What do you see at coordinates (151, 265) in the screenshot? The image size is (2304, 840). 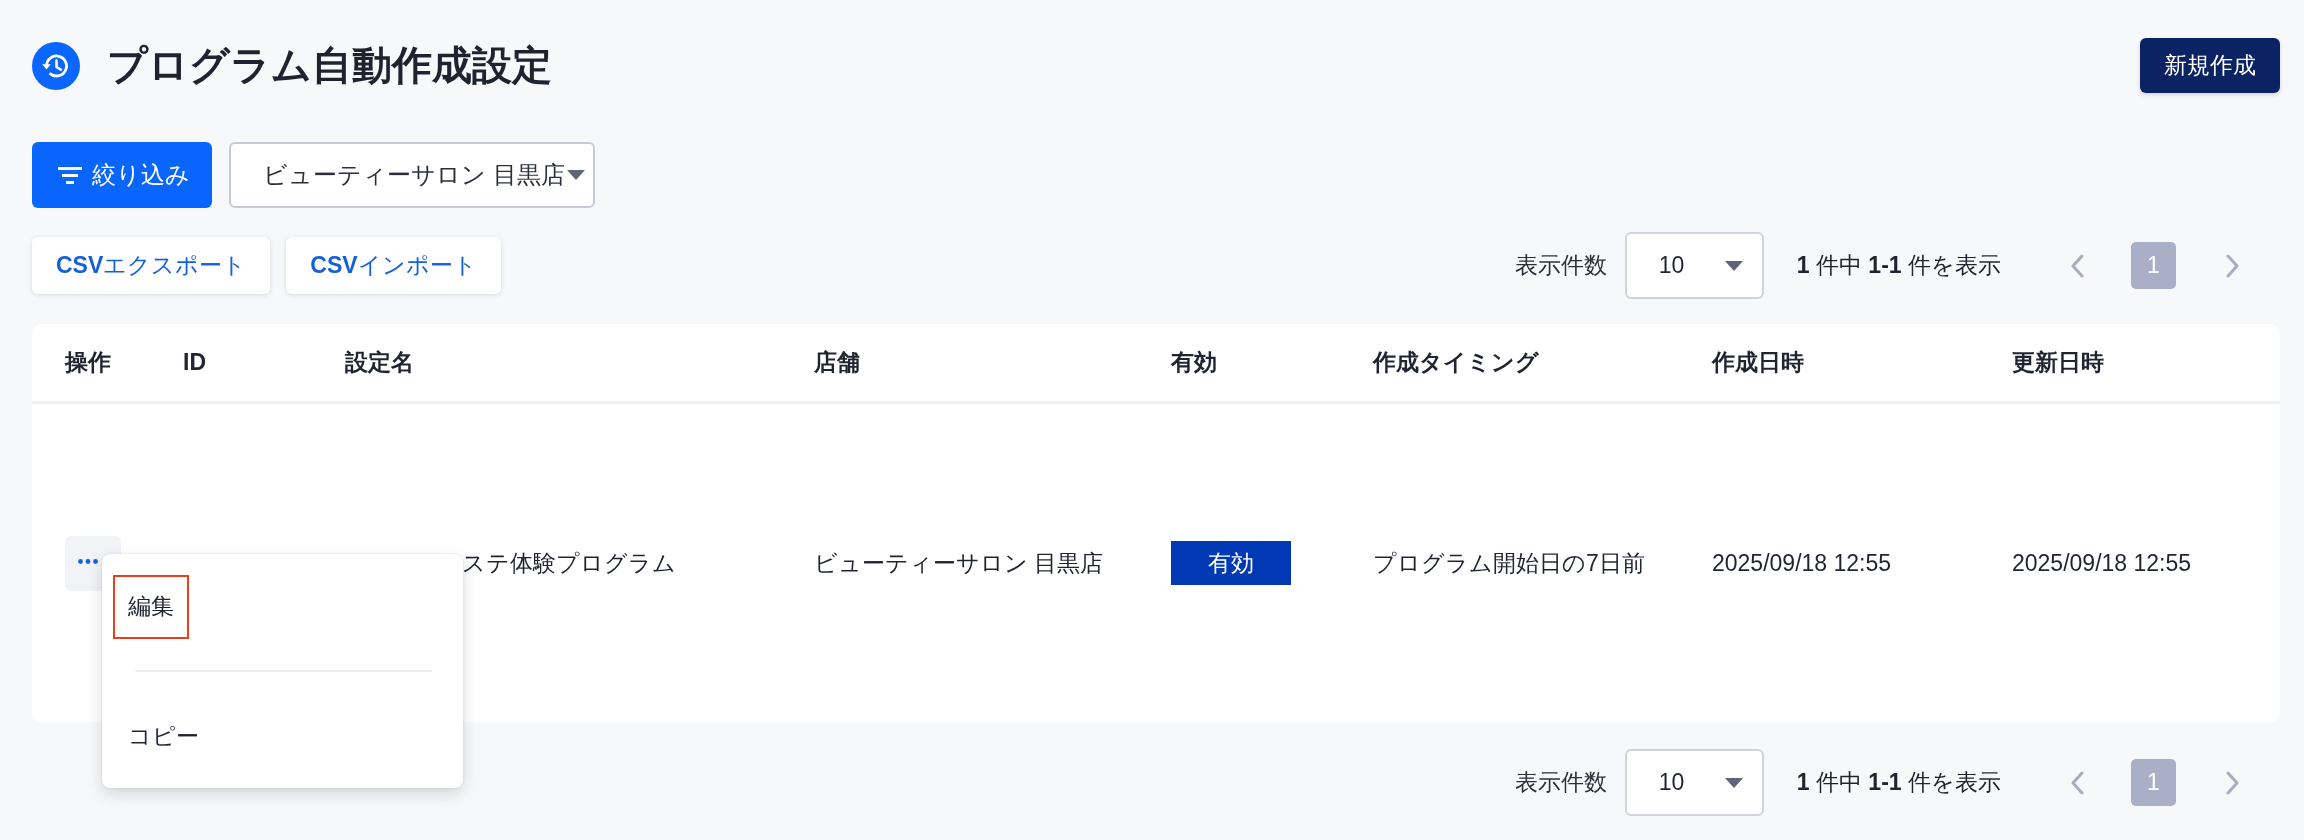 I see `csv-button: CSVエクスポート` at bounding box center [151, 265].